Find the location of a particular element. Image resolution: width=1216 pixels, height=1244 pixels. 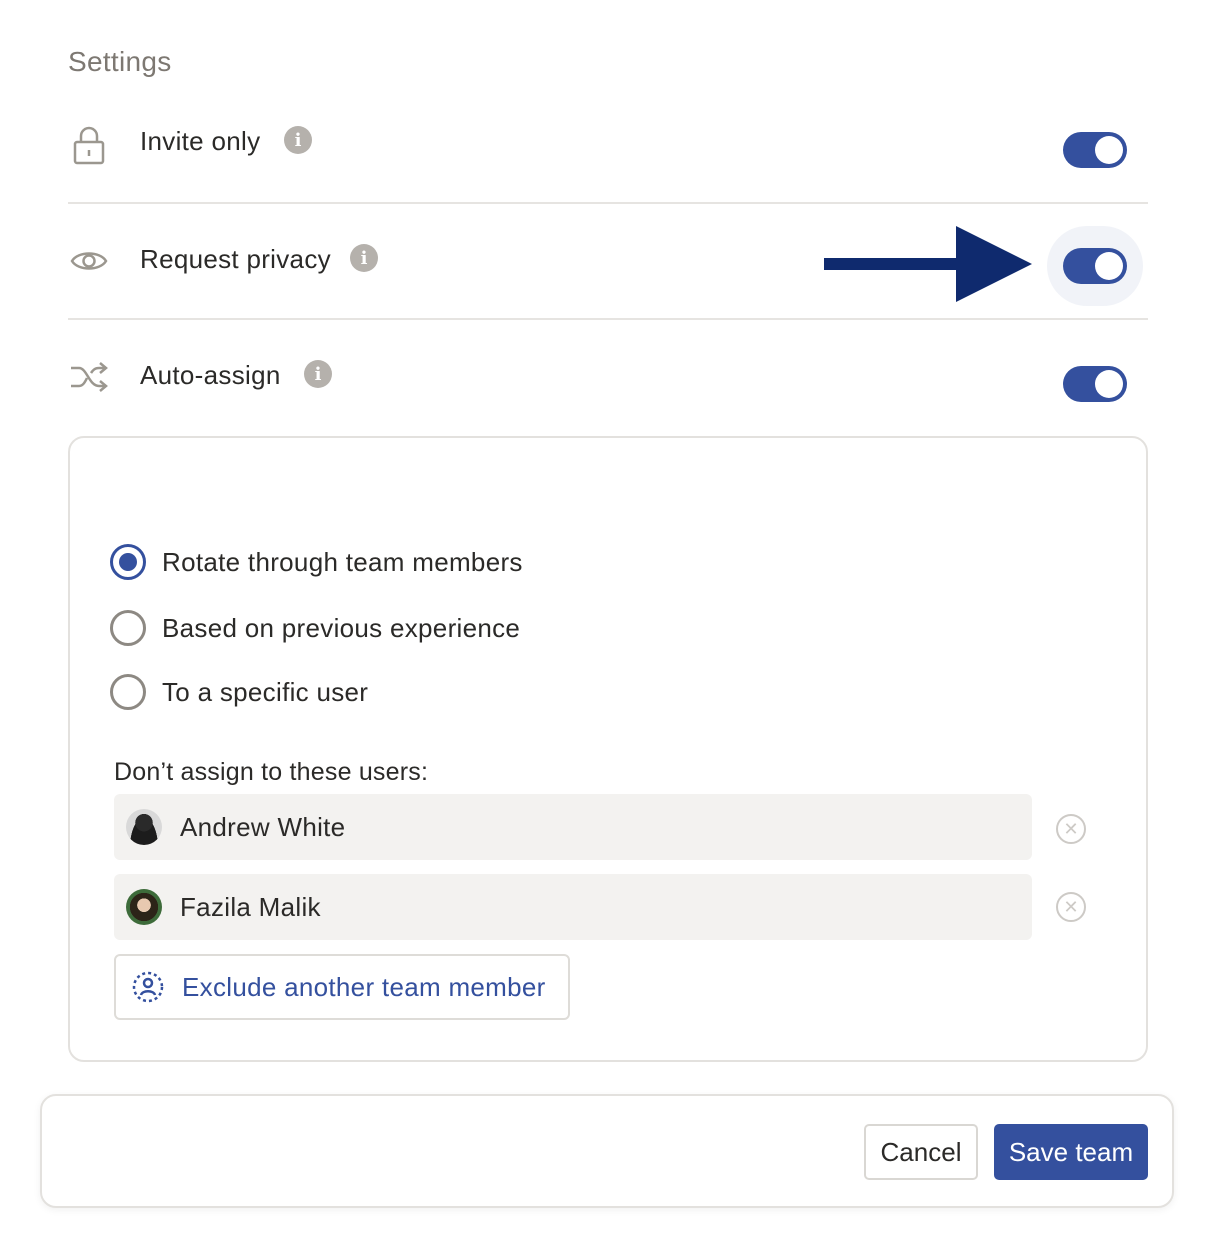

save-team-button: Save team is located at coordinates (1071, 1152).